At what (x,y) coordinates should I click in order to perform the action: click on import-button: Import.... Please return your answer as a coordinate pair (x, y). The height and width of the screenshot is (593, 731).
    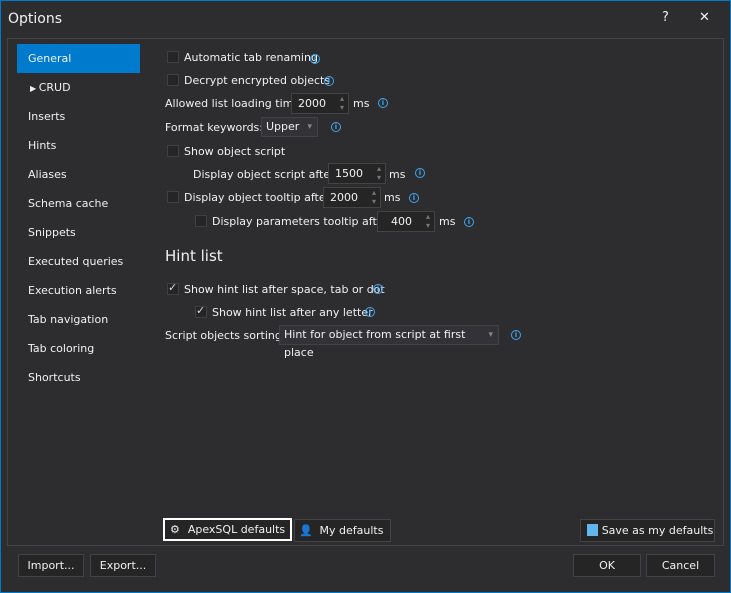
    Looking at the image, I should click on (51, 565).